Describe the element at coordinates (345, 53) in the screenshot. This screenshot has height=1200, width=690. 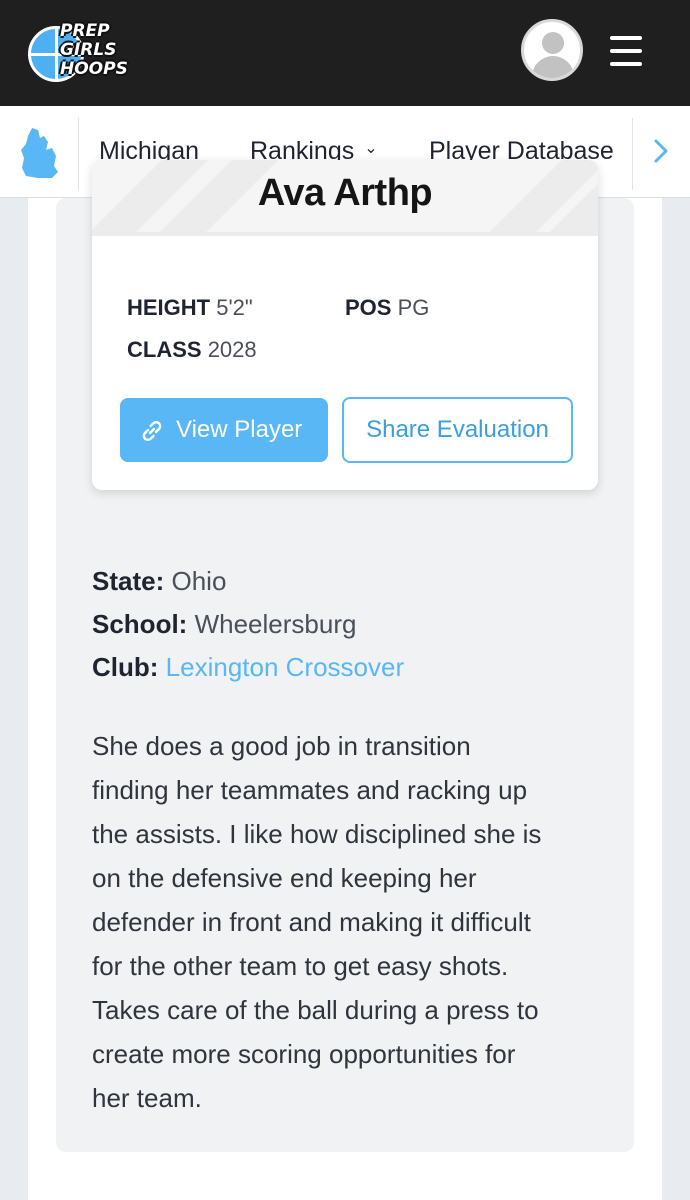
I see `top-bar: PREP GIRLS HOOPS` at that location.